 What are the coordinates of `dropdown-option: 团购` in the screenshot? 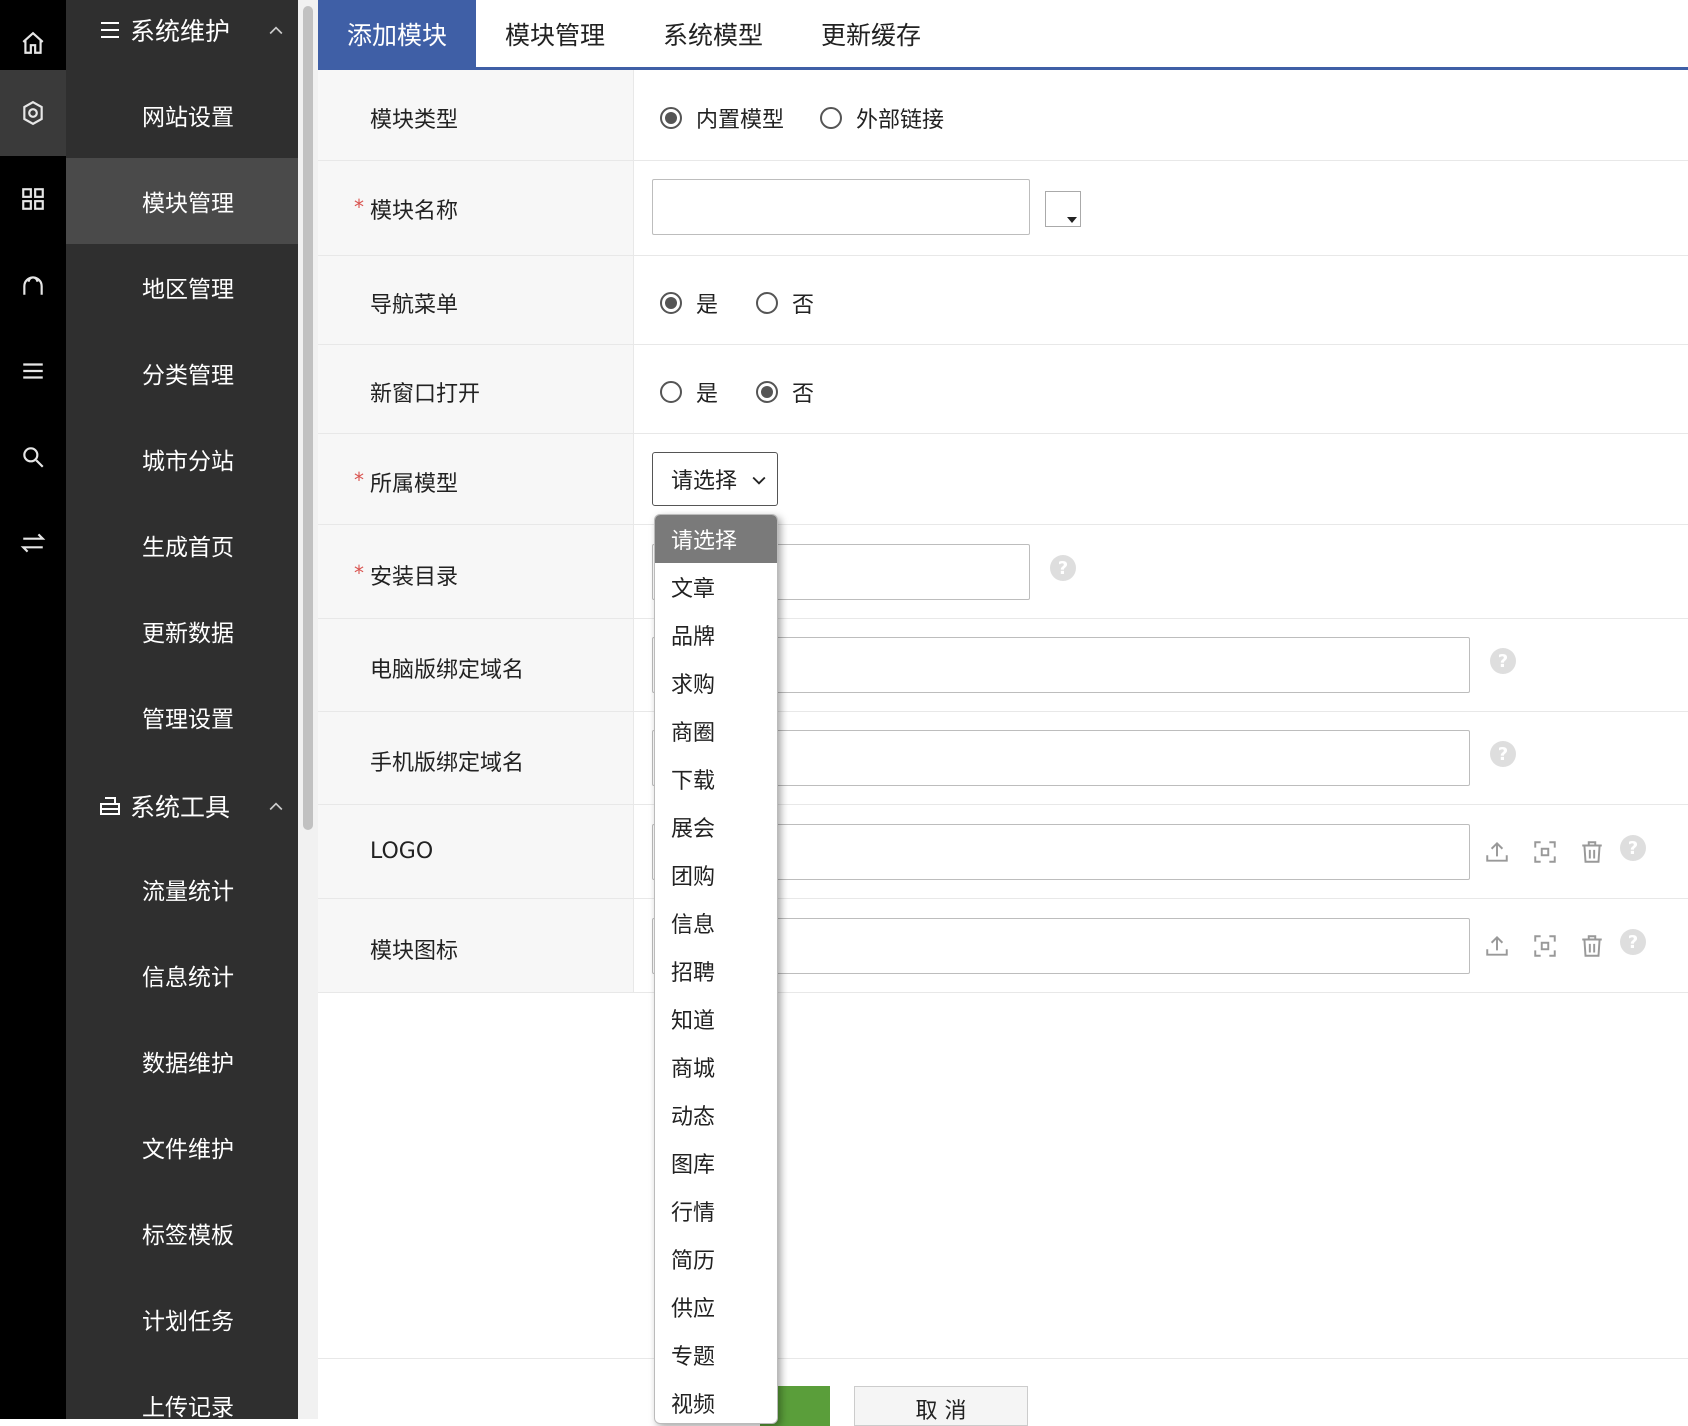 It's located at (716, 875).